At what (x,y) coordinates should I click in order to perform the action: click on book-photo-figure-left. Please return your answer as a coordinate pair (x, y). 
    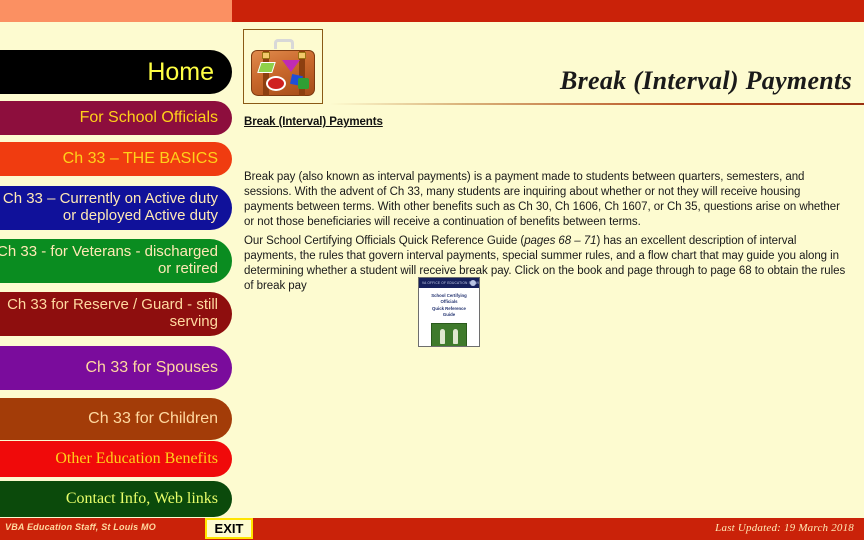
    Looking at the image, I should click on (442, 336).